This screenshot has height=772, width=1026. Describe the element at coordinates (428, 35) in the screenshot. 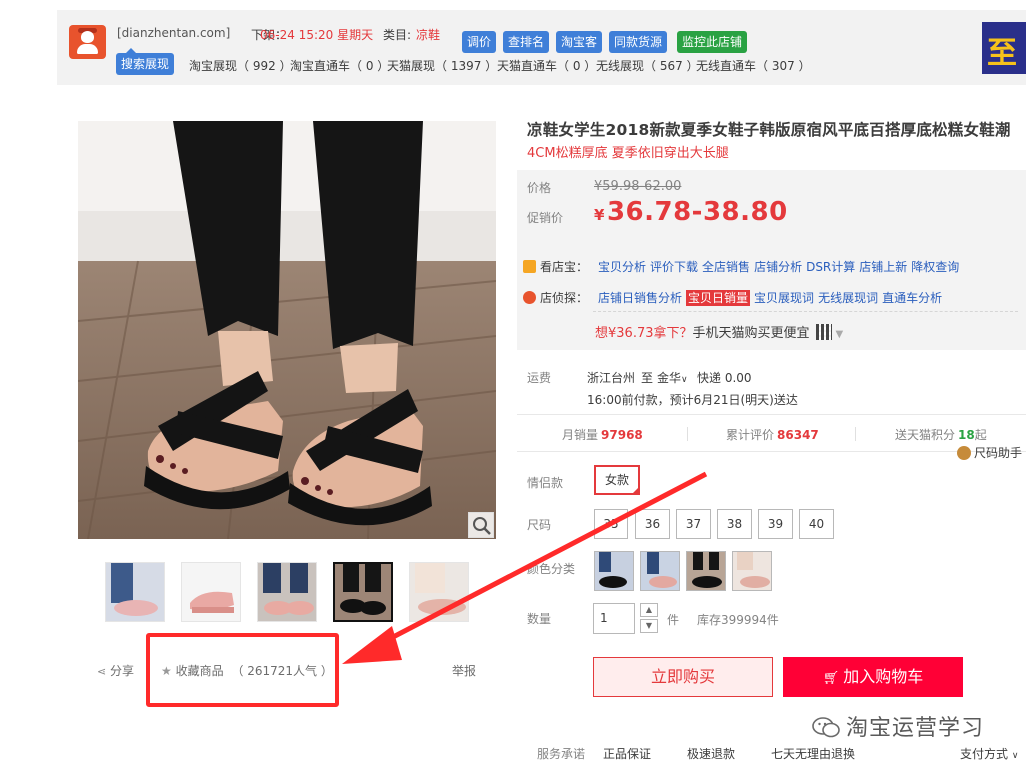

I see `category-value: 凉鞋` at that location.